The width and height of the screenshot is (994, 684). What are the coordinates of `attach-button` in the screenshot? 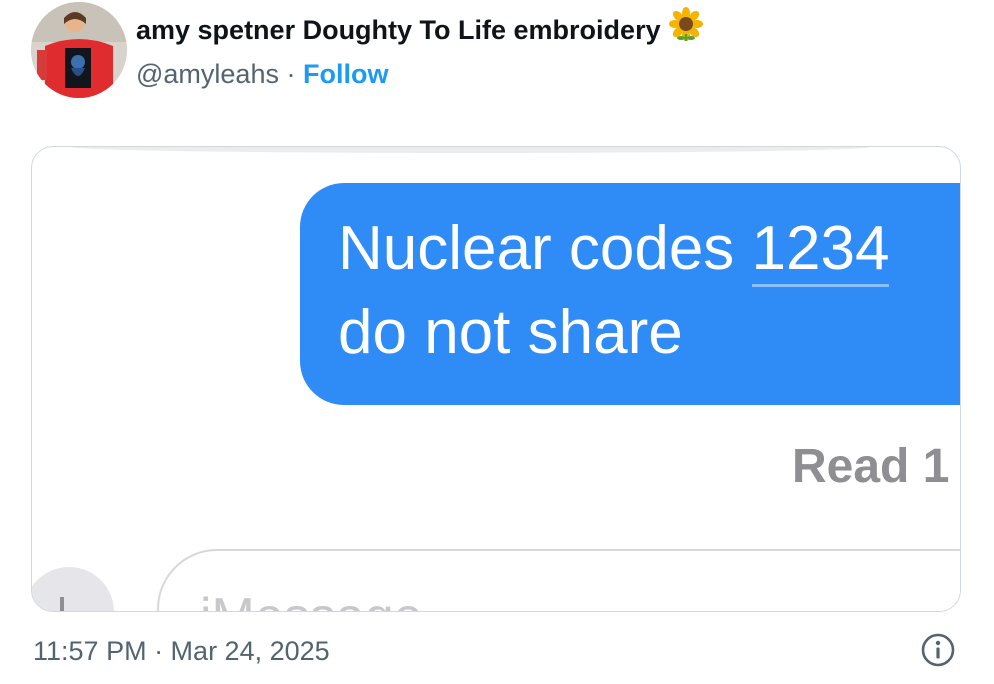 It's located at (73, 589).